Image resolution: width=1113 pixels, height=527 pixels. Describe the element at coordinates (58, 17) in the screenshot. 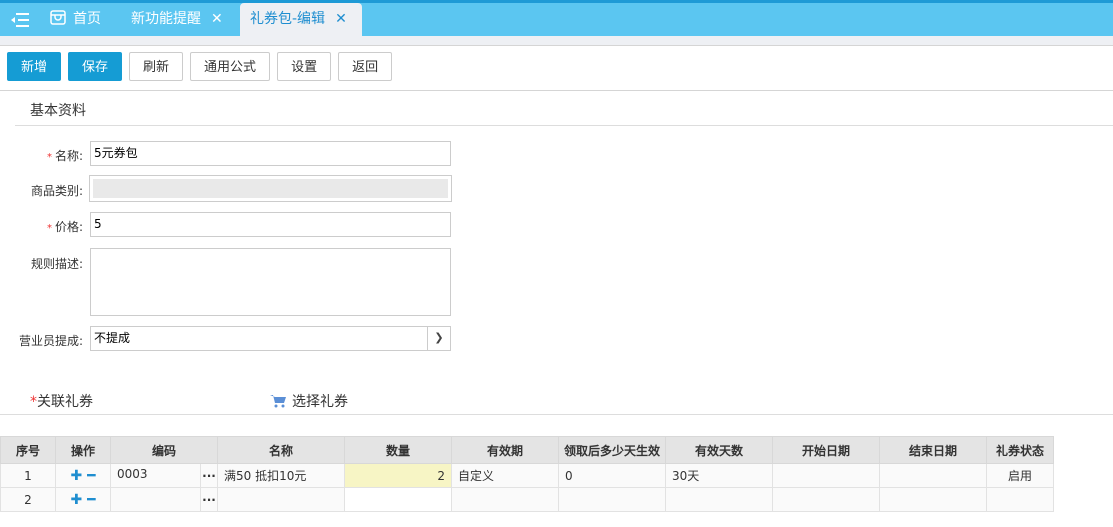

I see `store-icon` at that location.